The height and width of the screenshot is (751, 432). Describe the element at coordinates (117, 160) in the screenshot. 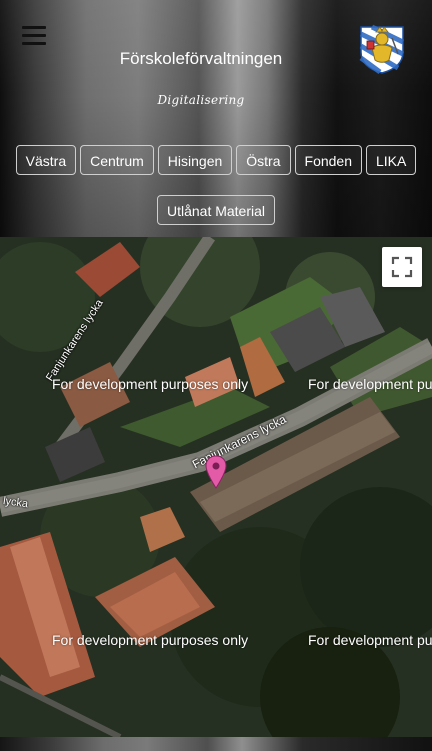

I see `nav-button-centrum: Centrum` at that location.